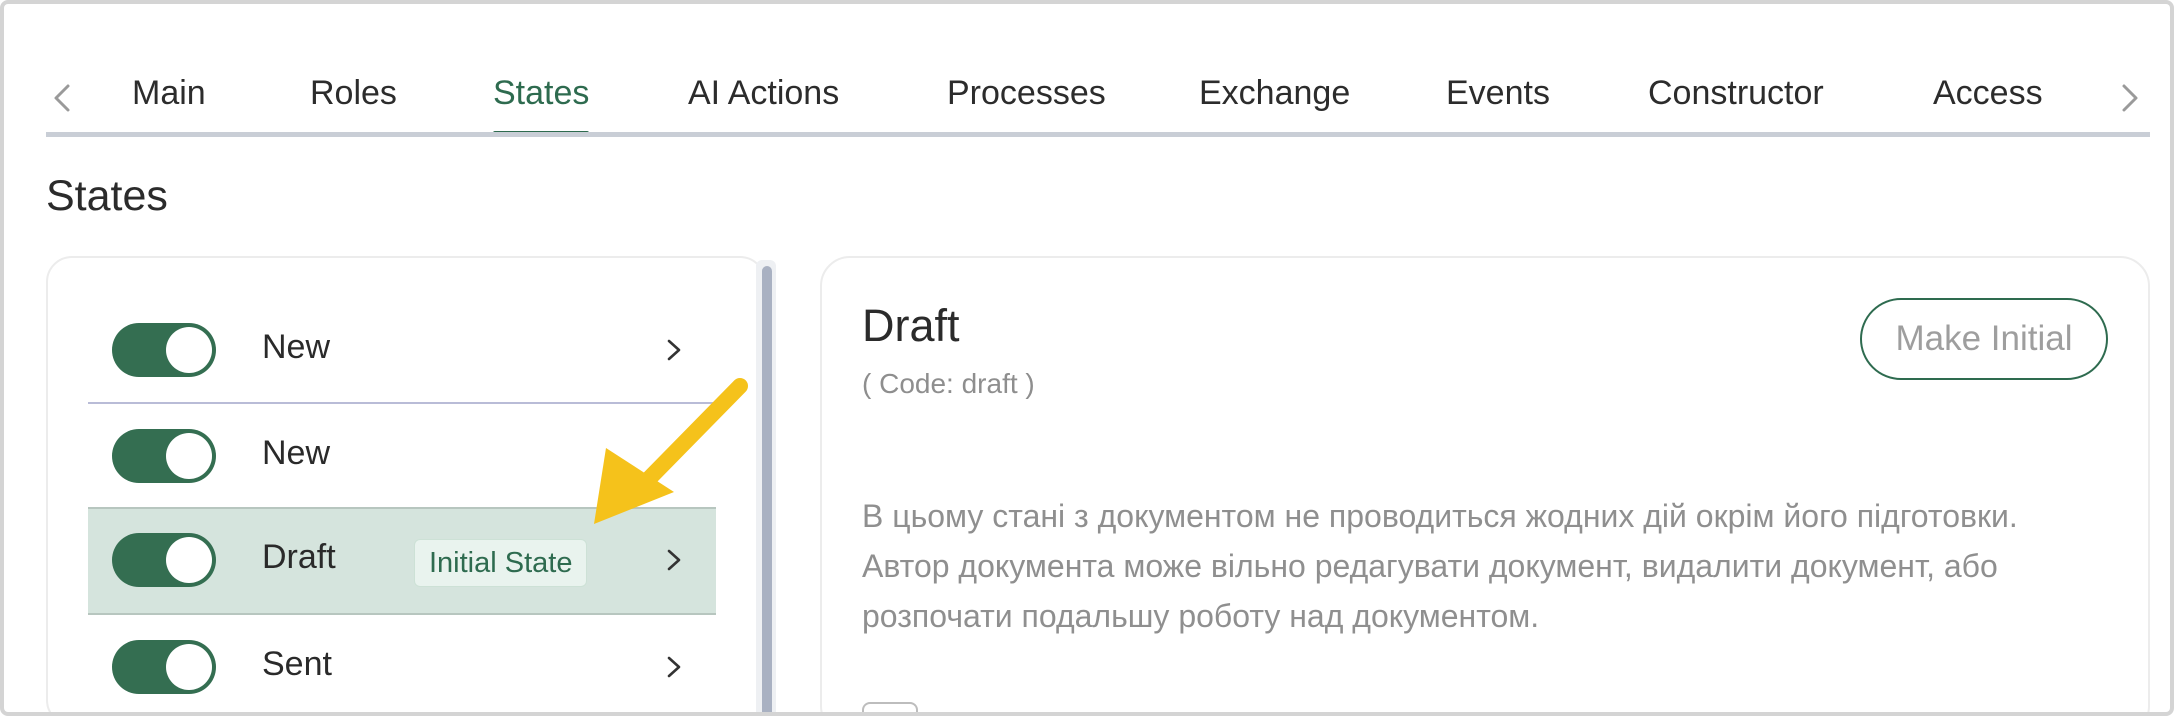 Image resolution: width=2174 pixels, height=716 pixels. What do you see at coordinates (911, 325) in the screenshot?
I see `state-detail-title: Draft` at bounding box center [911, 325].